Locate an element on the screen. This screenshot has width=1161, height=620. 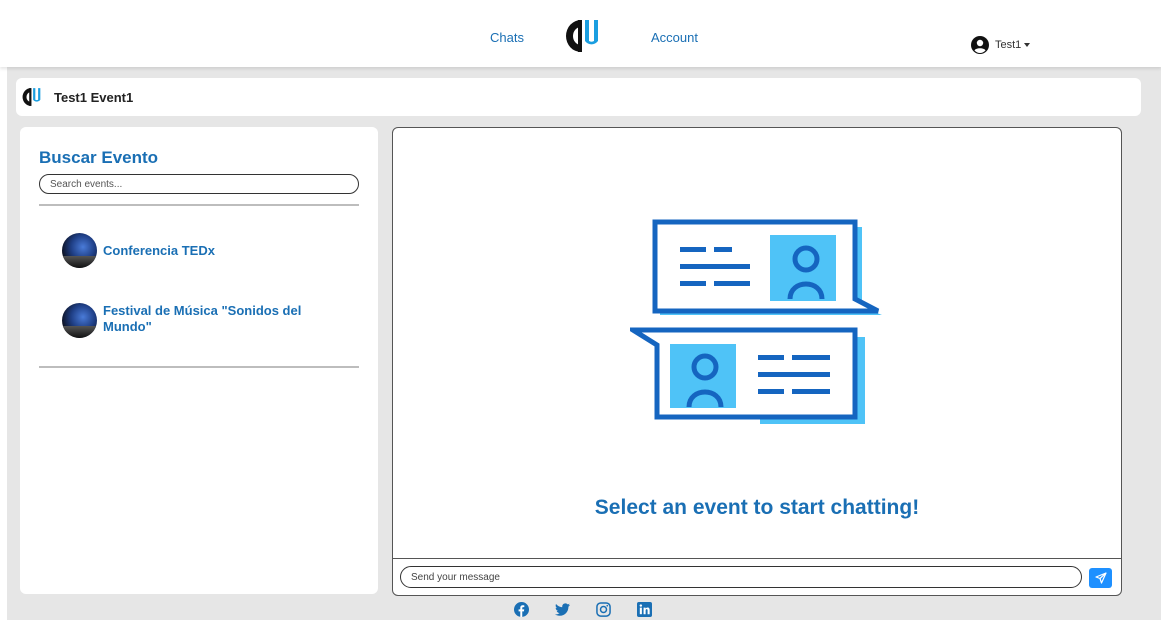
social-links is located at coordinates (583, 609).